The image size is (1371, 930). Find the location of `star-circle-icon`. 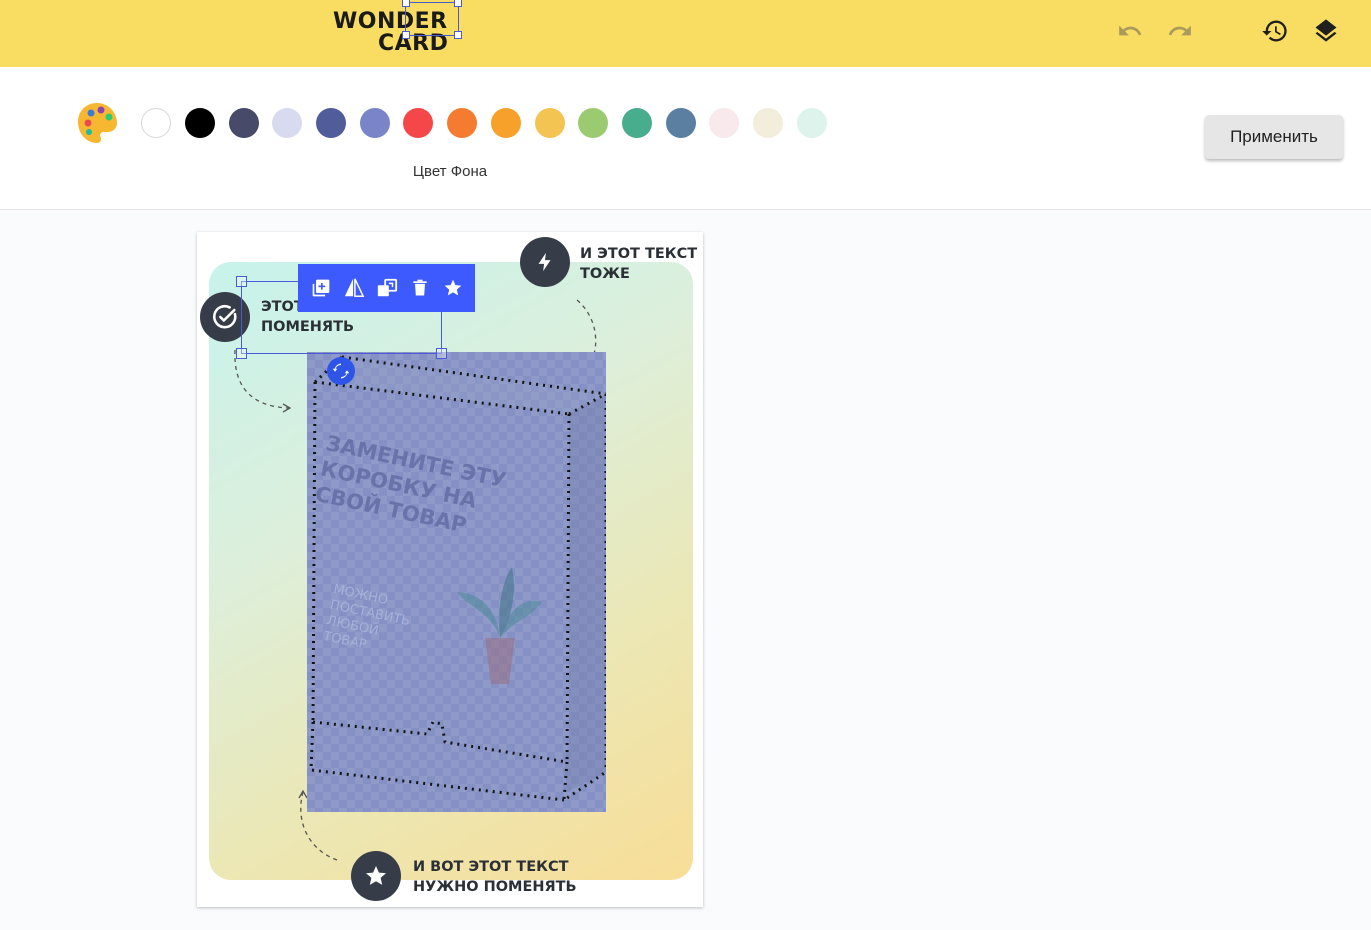

star-circle-icon is located at coordinates (376, 876).